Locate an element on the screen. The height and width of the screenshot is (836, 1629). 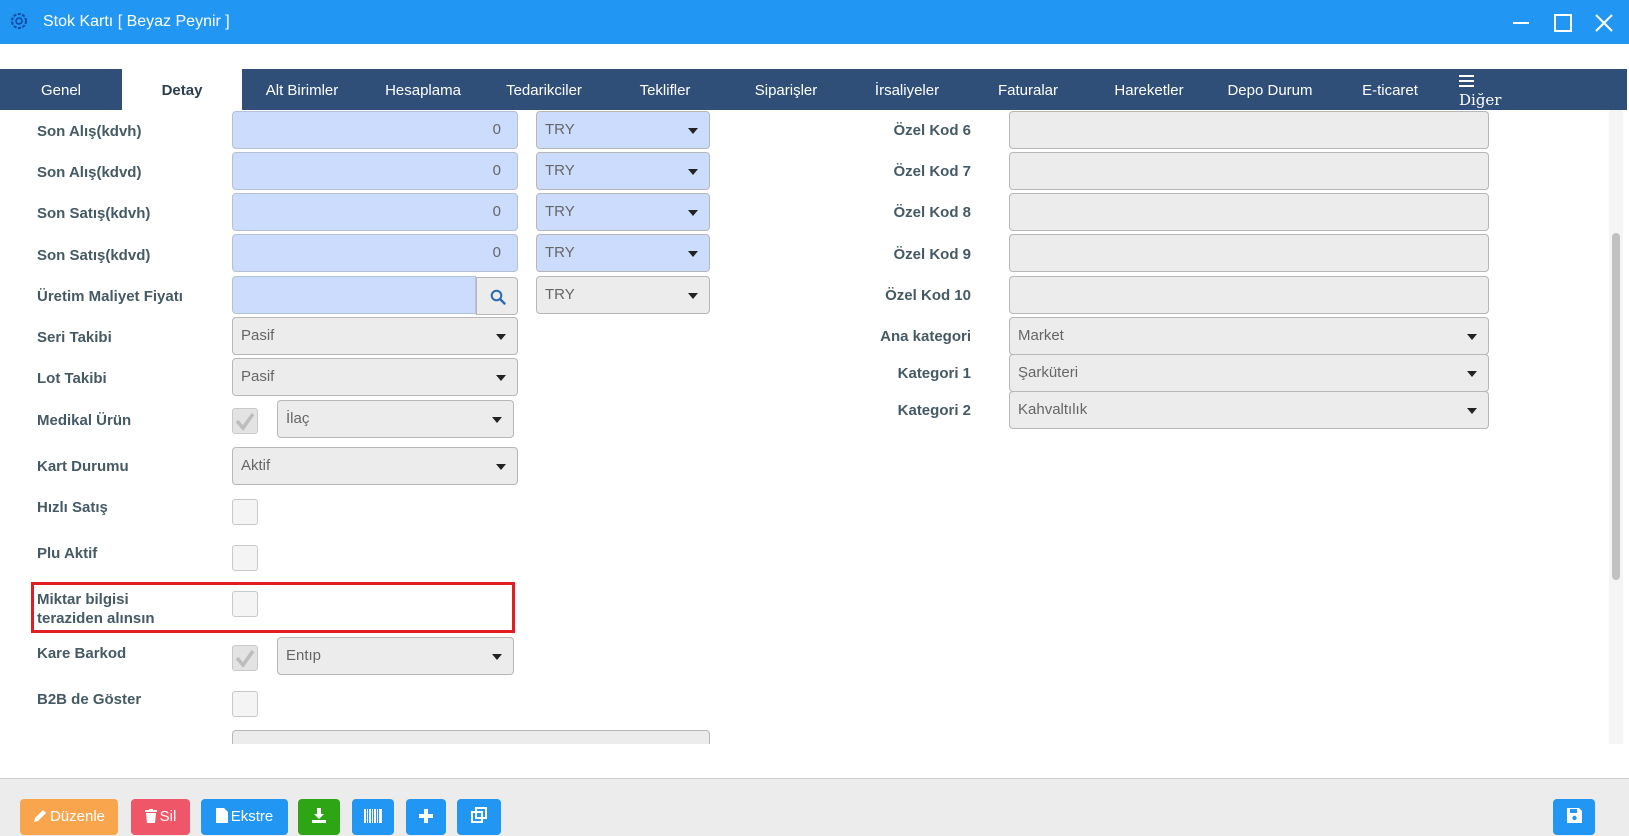
tab-hesaplama: Hesaplama is located at coordinates (423, 89).